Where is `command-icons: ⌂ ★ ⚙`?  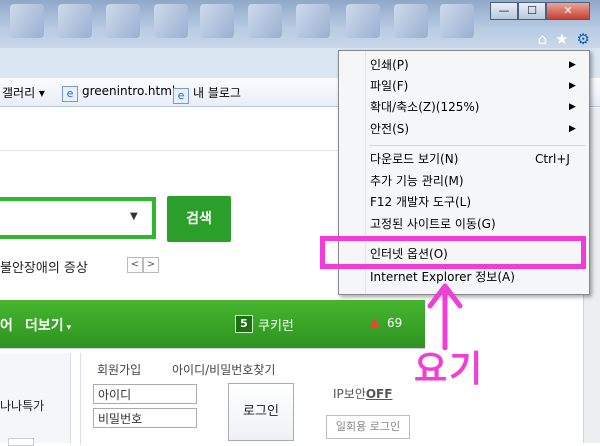 command-icons: ⌂ ★ ⚙ is located at coordinates (564, 39).